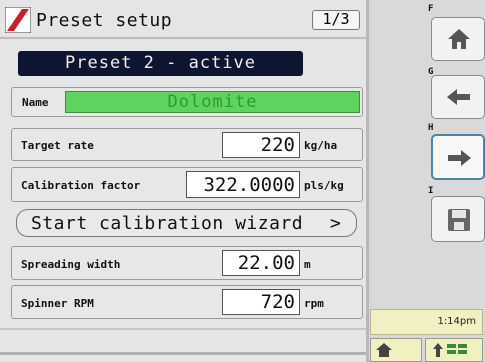 This screenshot has height=362, width=485. Describe the element at coordinates (183, 329) in the screenshot. I see `footer-divider` at that location.